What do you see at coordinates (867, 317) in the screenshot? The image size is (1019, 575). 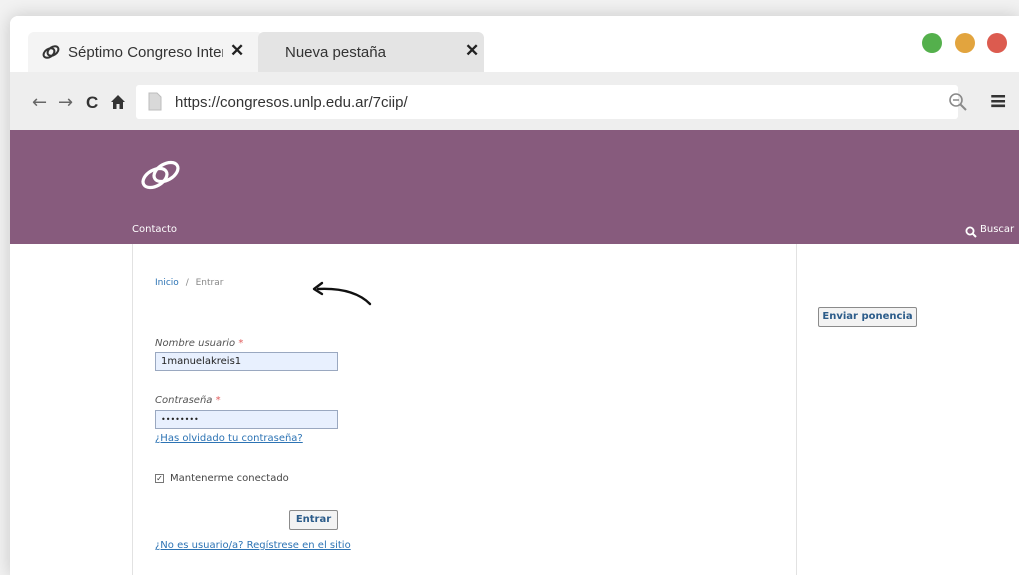 I see `enviar-ponencia-button: Enviar ponencia` at bounding box center [867, 317].